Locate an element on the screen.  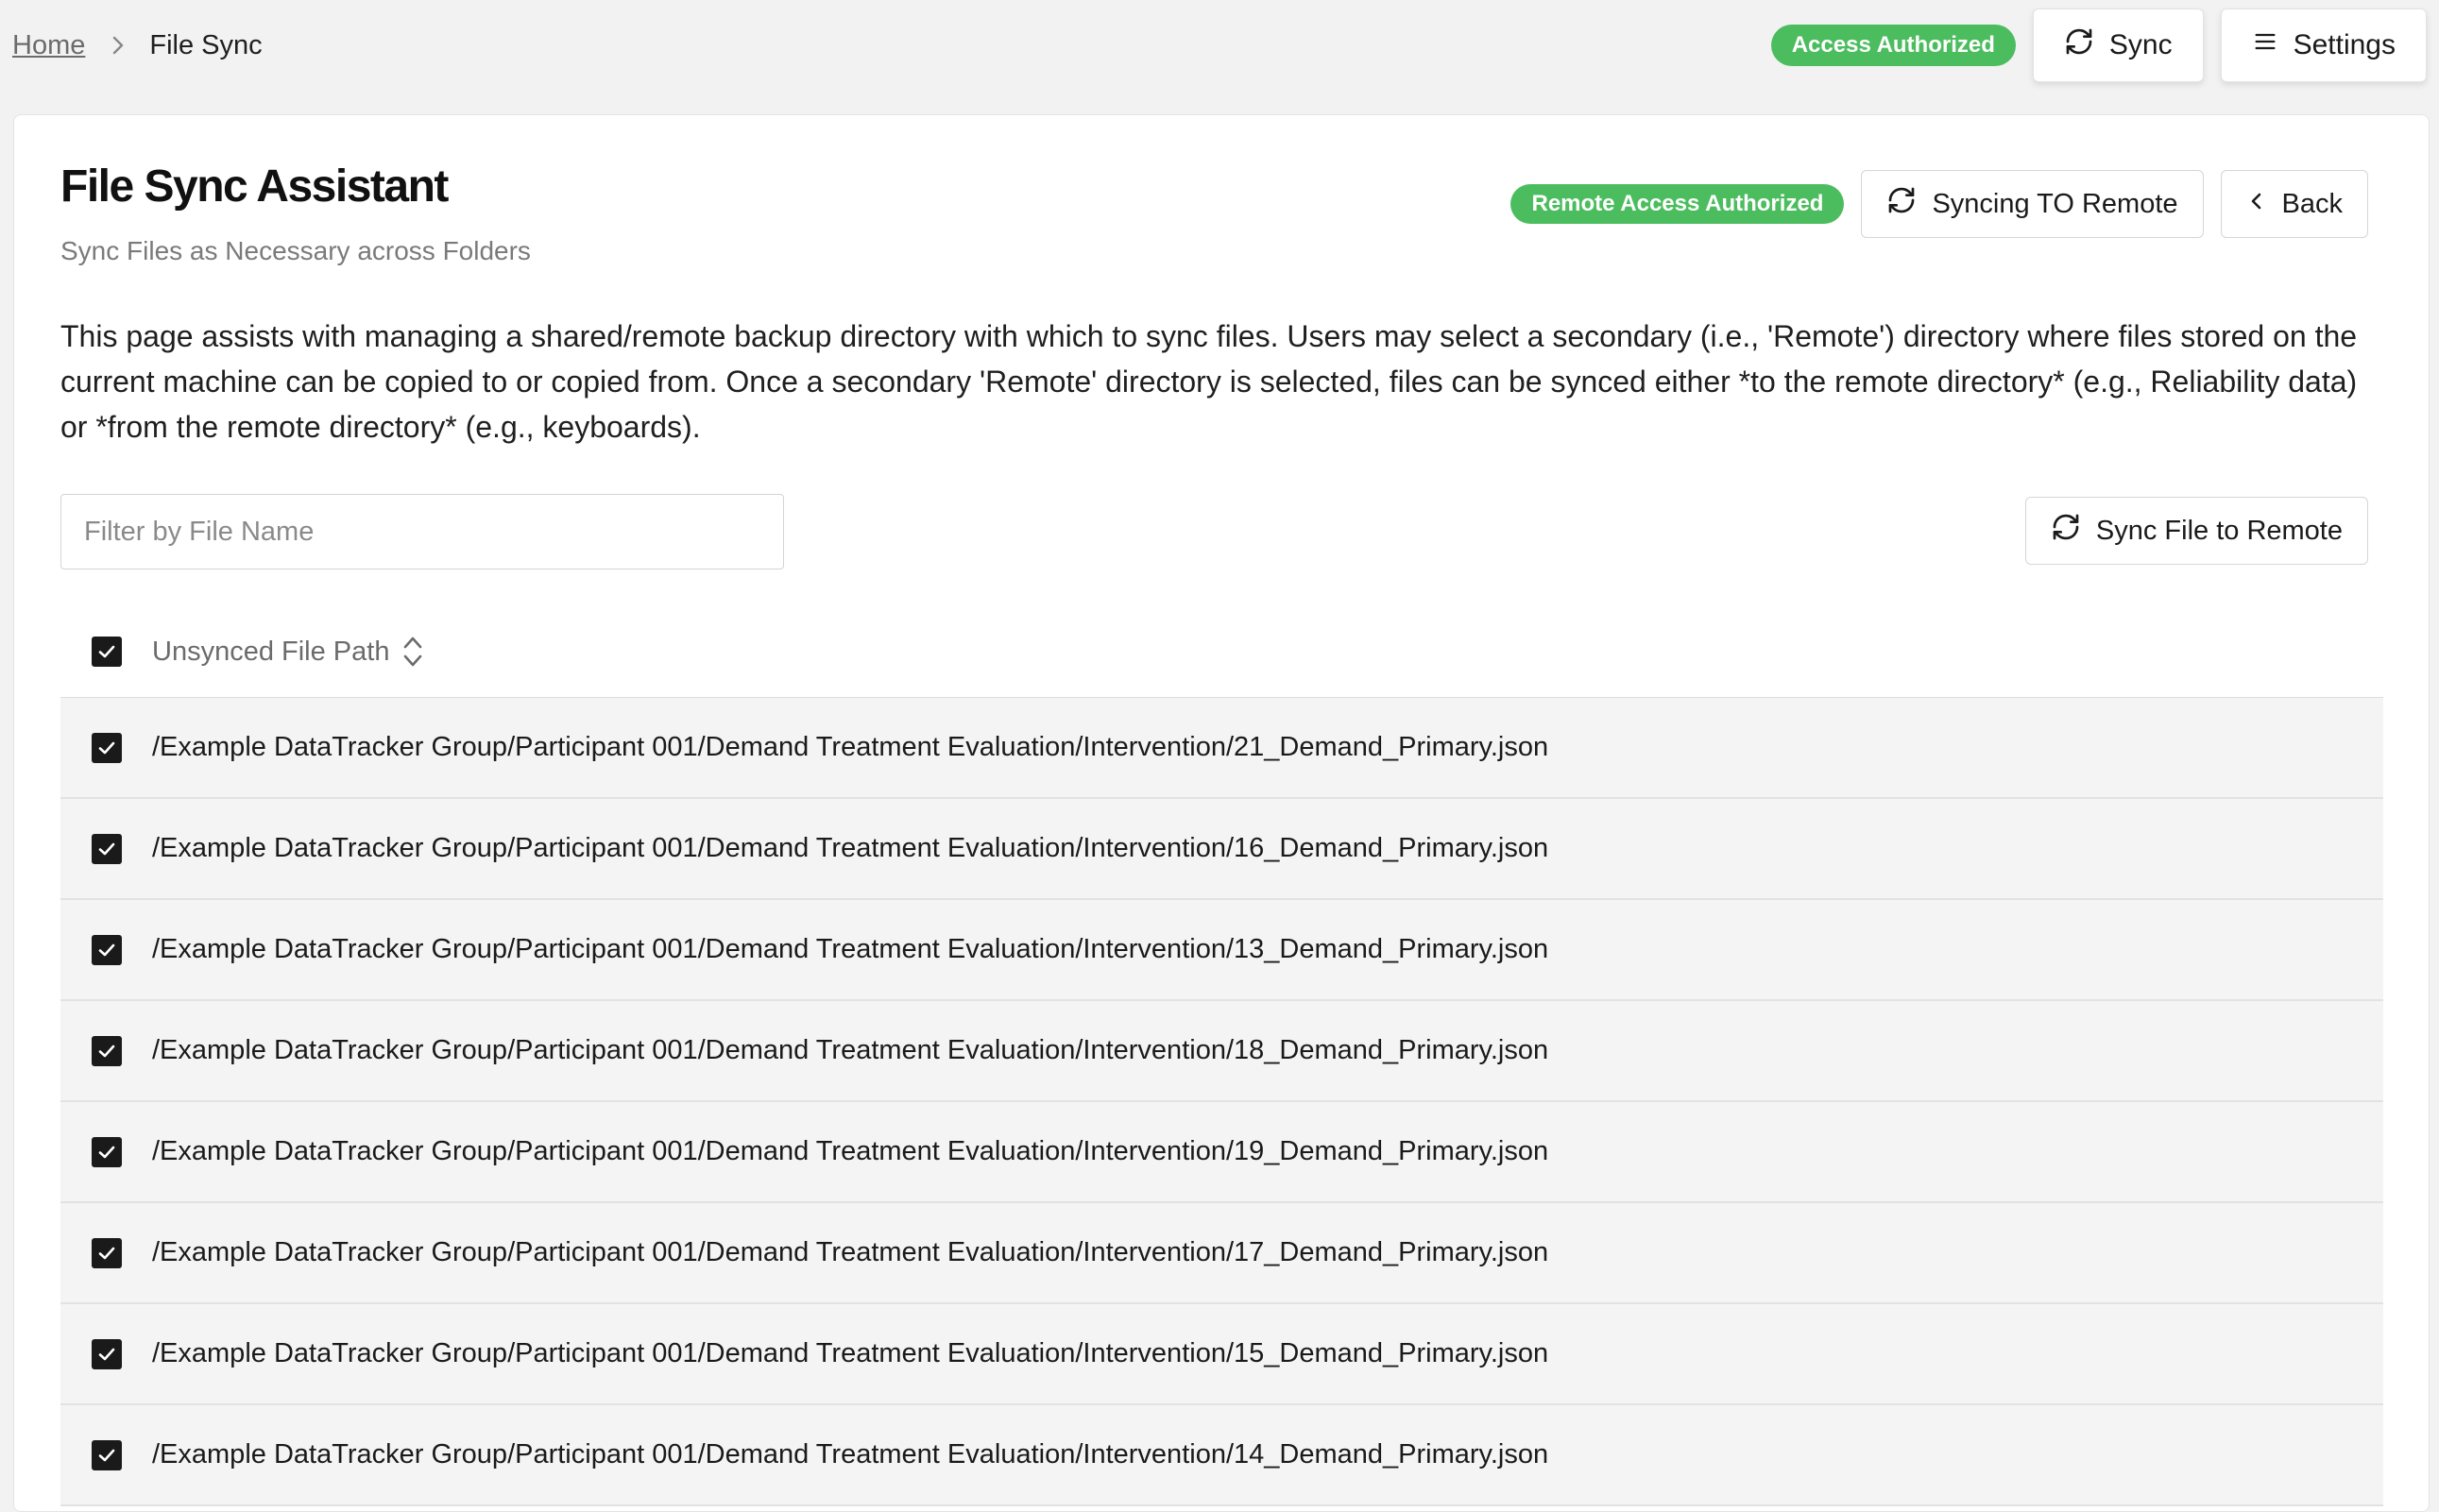
sync-direction-button: Syncing TO Remote is located at coordinates (2033, 204).